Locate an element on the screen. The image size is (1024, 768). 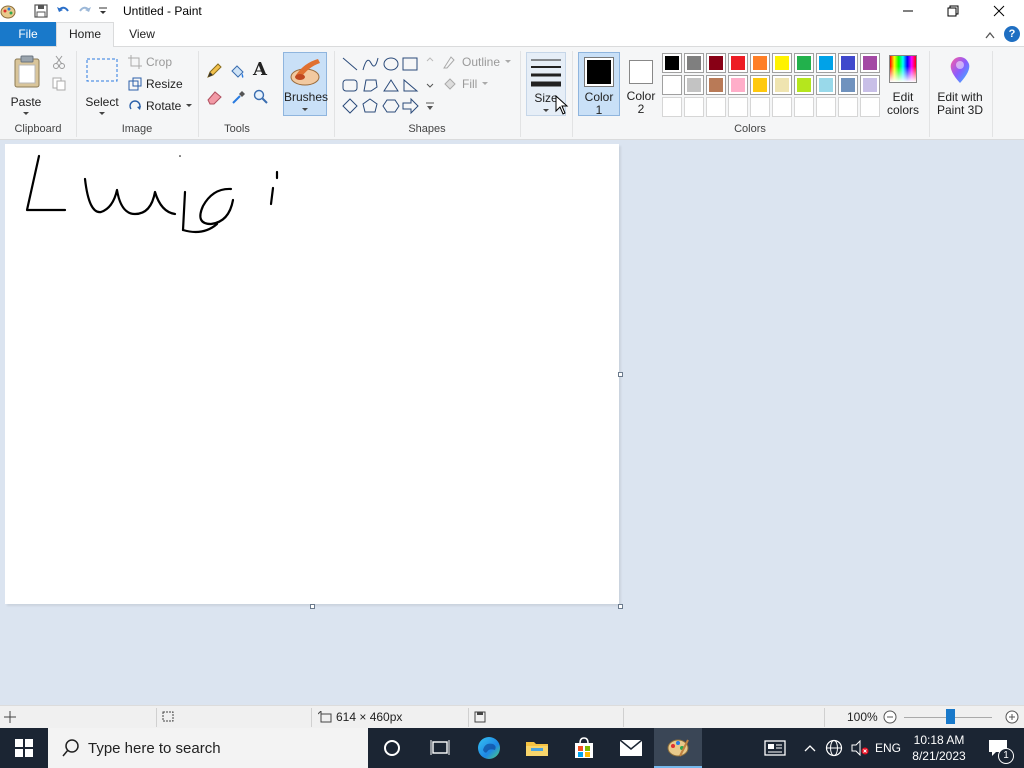
outline-button: Outline is located at coordinates (477, 62).